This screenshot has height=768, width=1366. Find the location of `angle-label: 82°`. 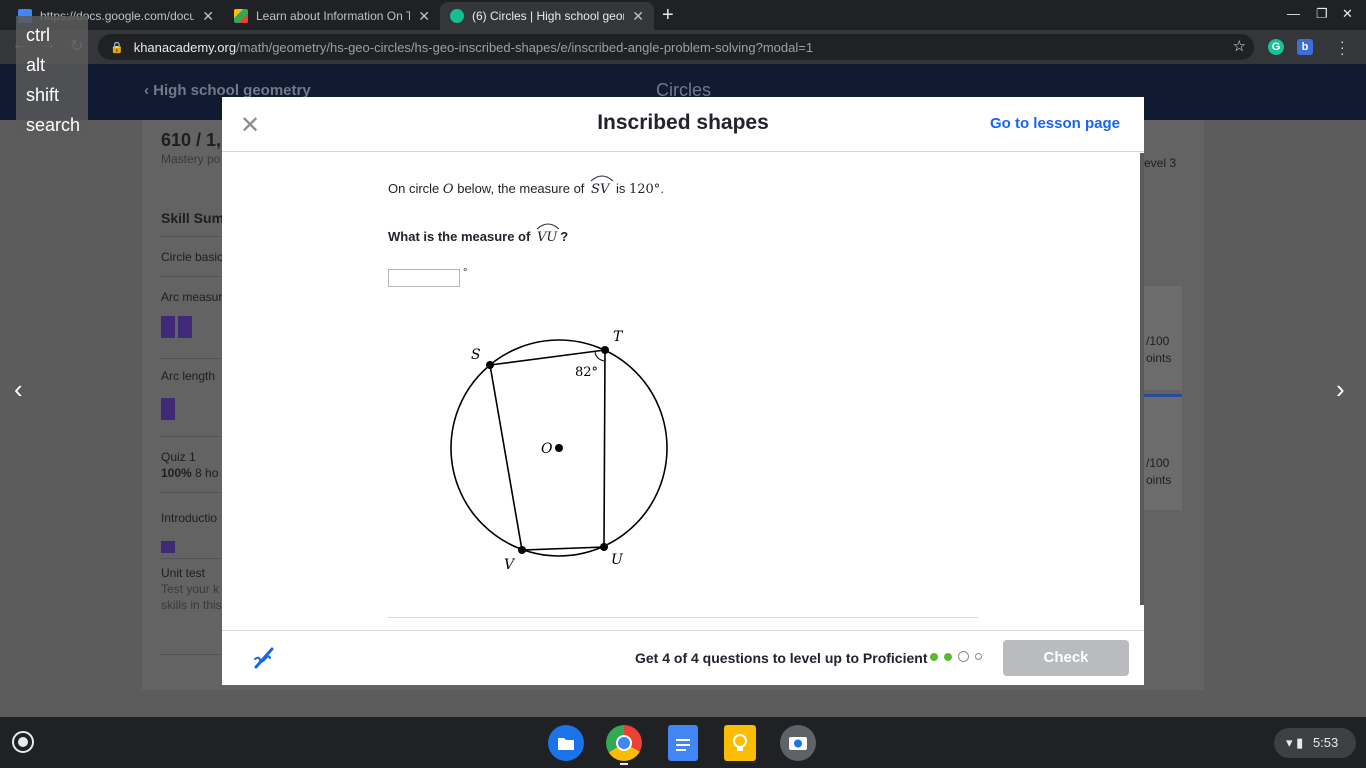

angle-label: 82° is located at coordinates (586, 372).